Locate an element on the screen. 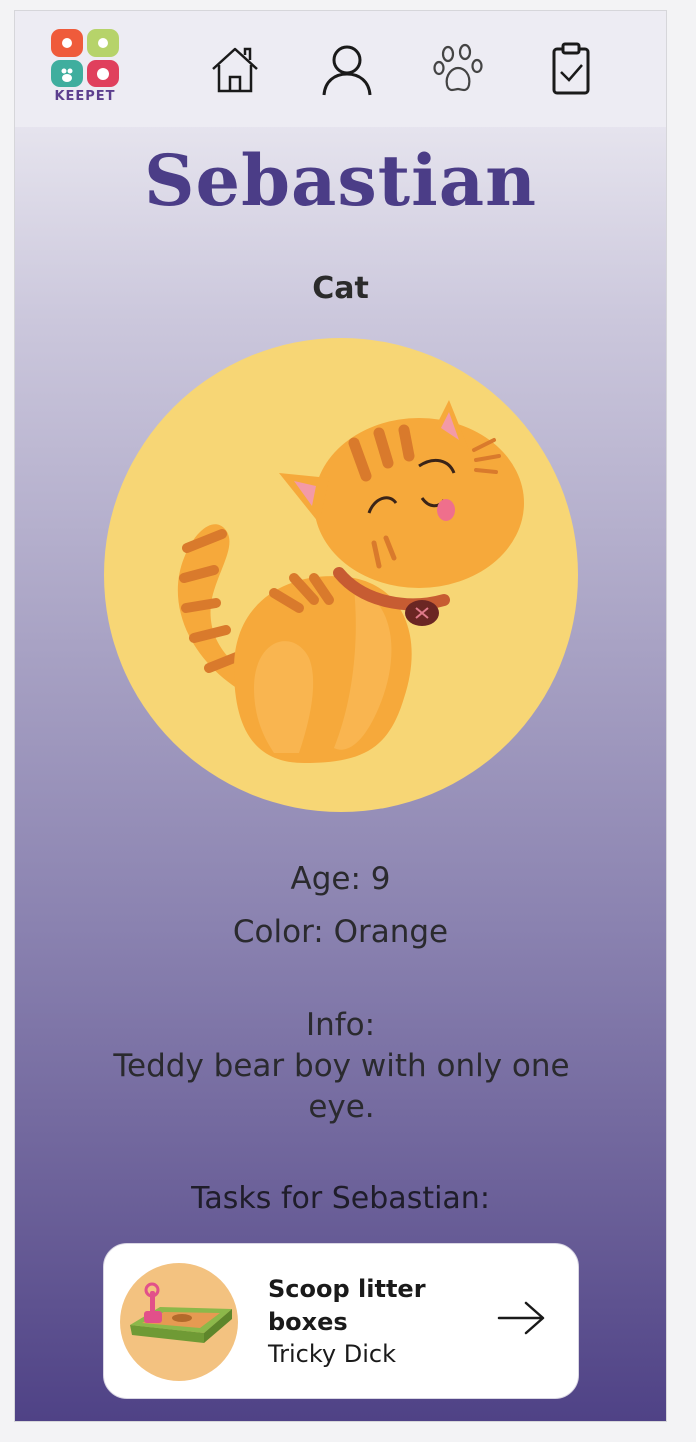  clipboard-check-icon is located at coordinates (571, 68).